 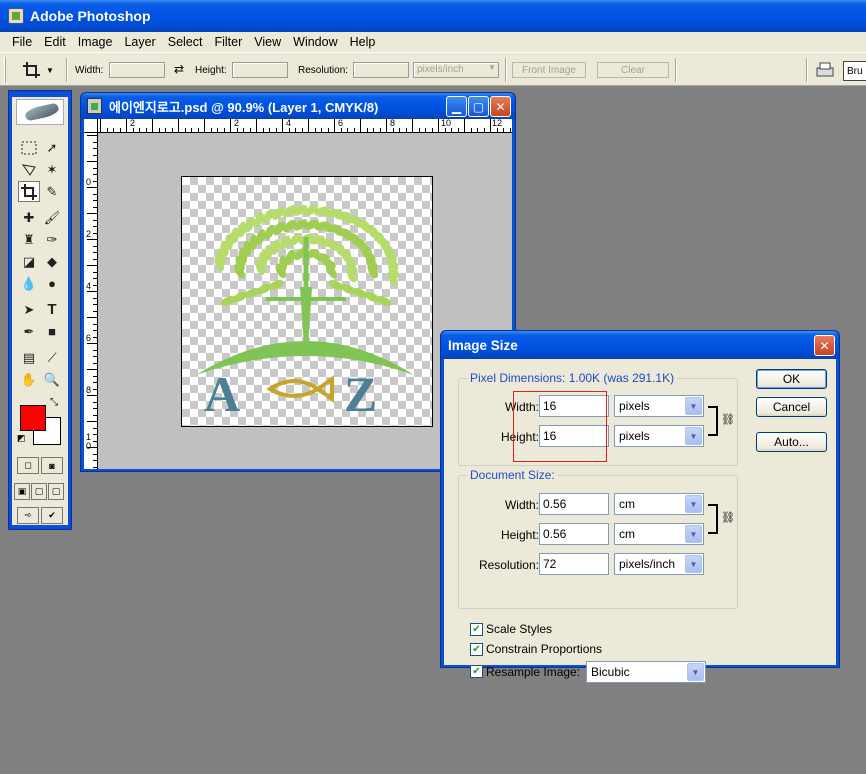 What do you see at coordinates (16, 16) in the screenshot?
I see `photoshop-app-icon` at bounding box center [16, 16].